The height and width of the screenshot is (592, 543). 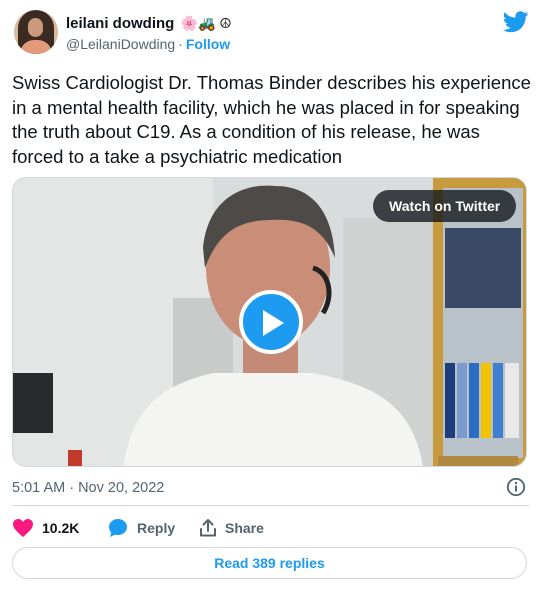 What do you see at coordinates (61, 528) in the screenshot?
I see `like-count: 10.2K` at bounding box center [61, 528].